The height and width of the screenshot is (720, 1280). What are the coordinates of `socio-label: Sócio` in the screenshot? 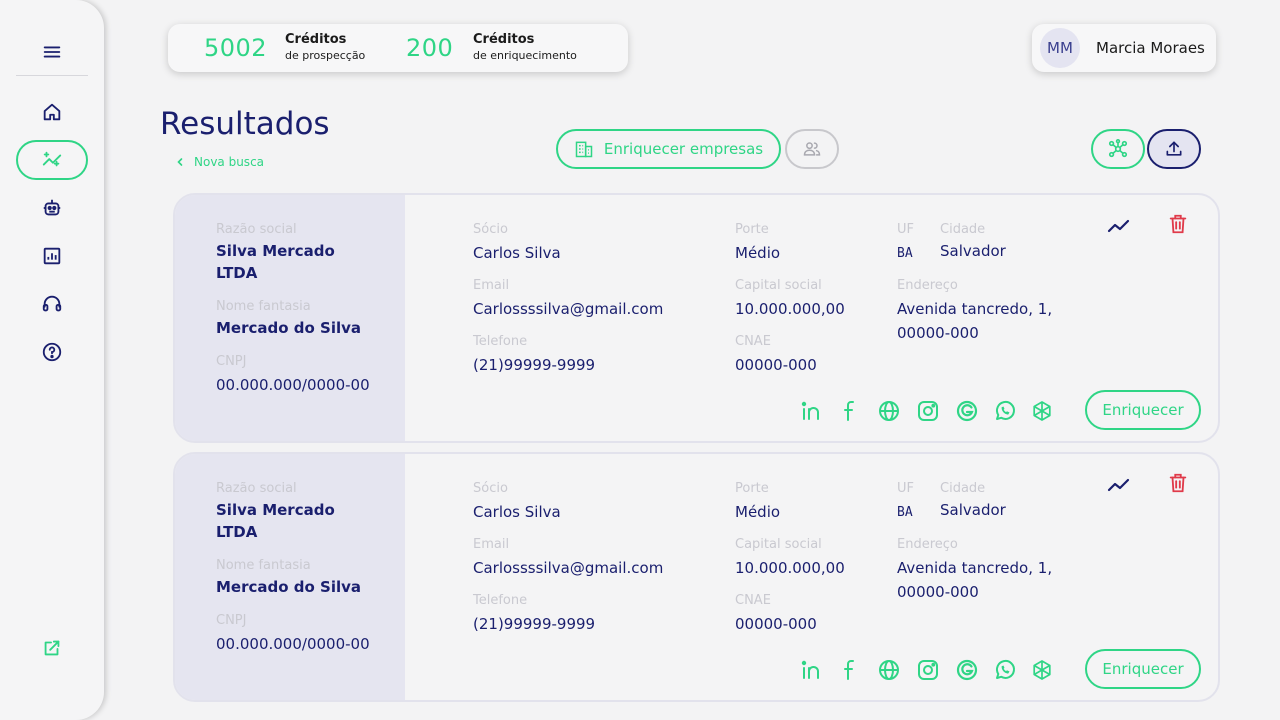 It's located at (490, 229).